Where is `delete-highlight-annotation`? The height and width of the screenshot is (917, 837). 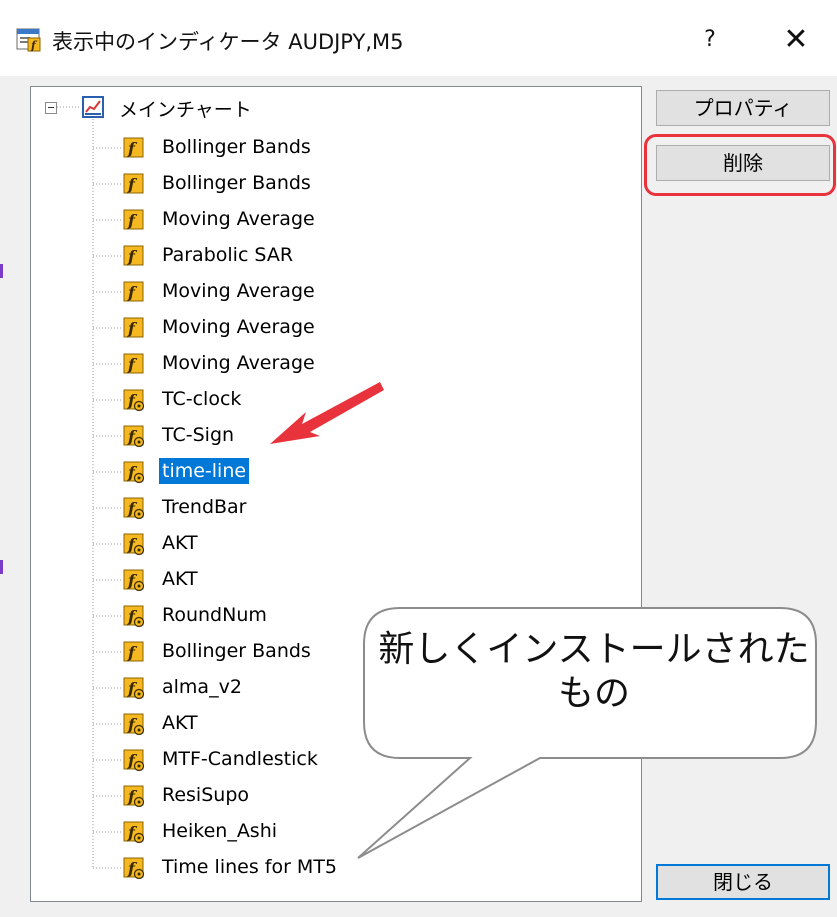 delete-highlight-annotation is located at coordinates (740, 165).